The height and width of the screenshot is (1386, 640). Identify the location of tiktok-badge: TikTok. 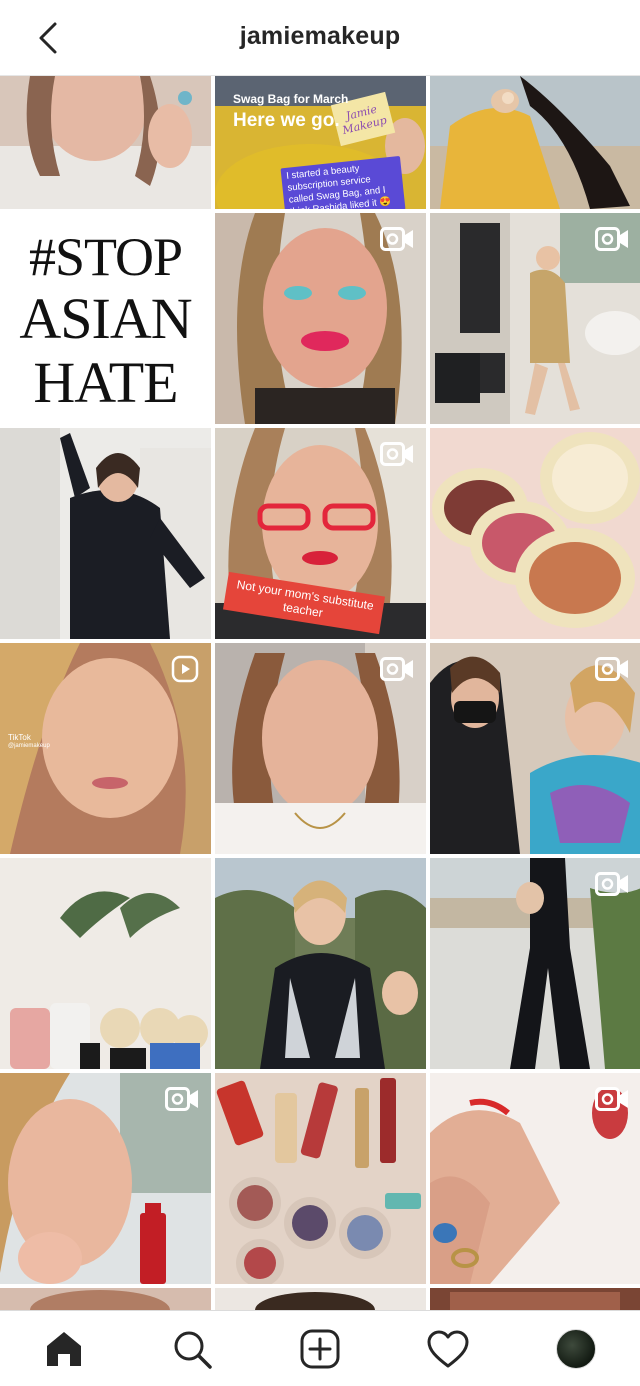
(19, 737).